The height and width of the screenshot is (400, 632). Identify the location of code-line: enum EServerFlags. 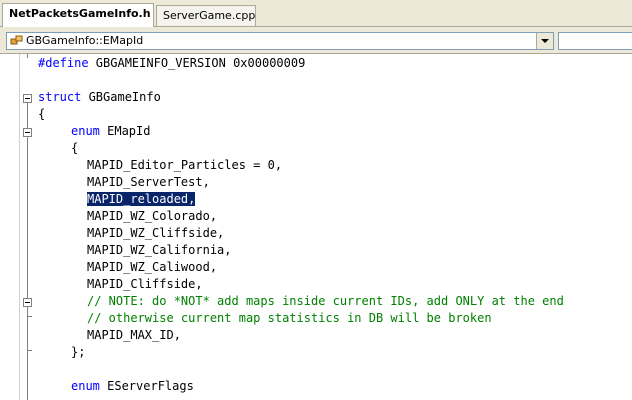
(132, 386).